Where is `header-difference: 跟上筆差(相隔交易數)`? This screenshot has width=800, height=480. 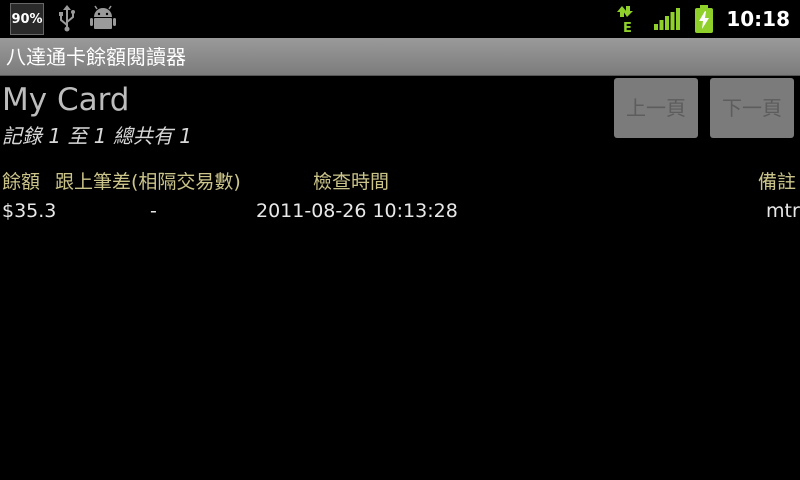 header-difference: 跟上筆差(相隔交易數) is located at coordinates (148, 182).